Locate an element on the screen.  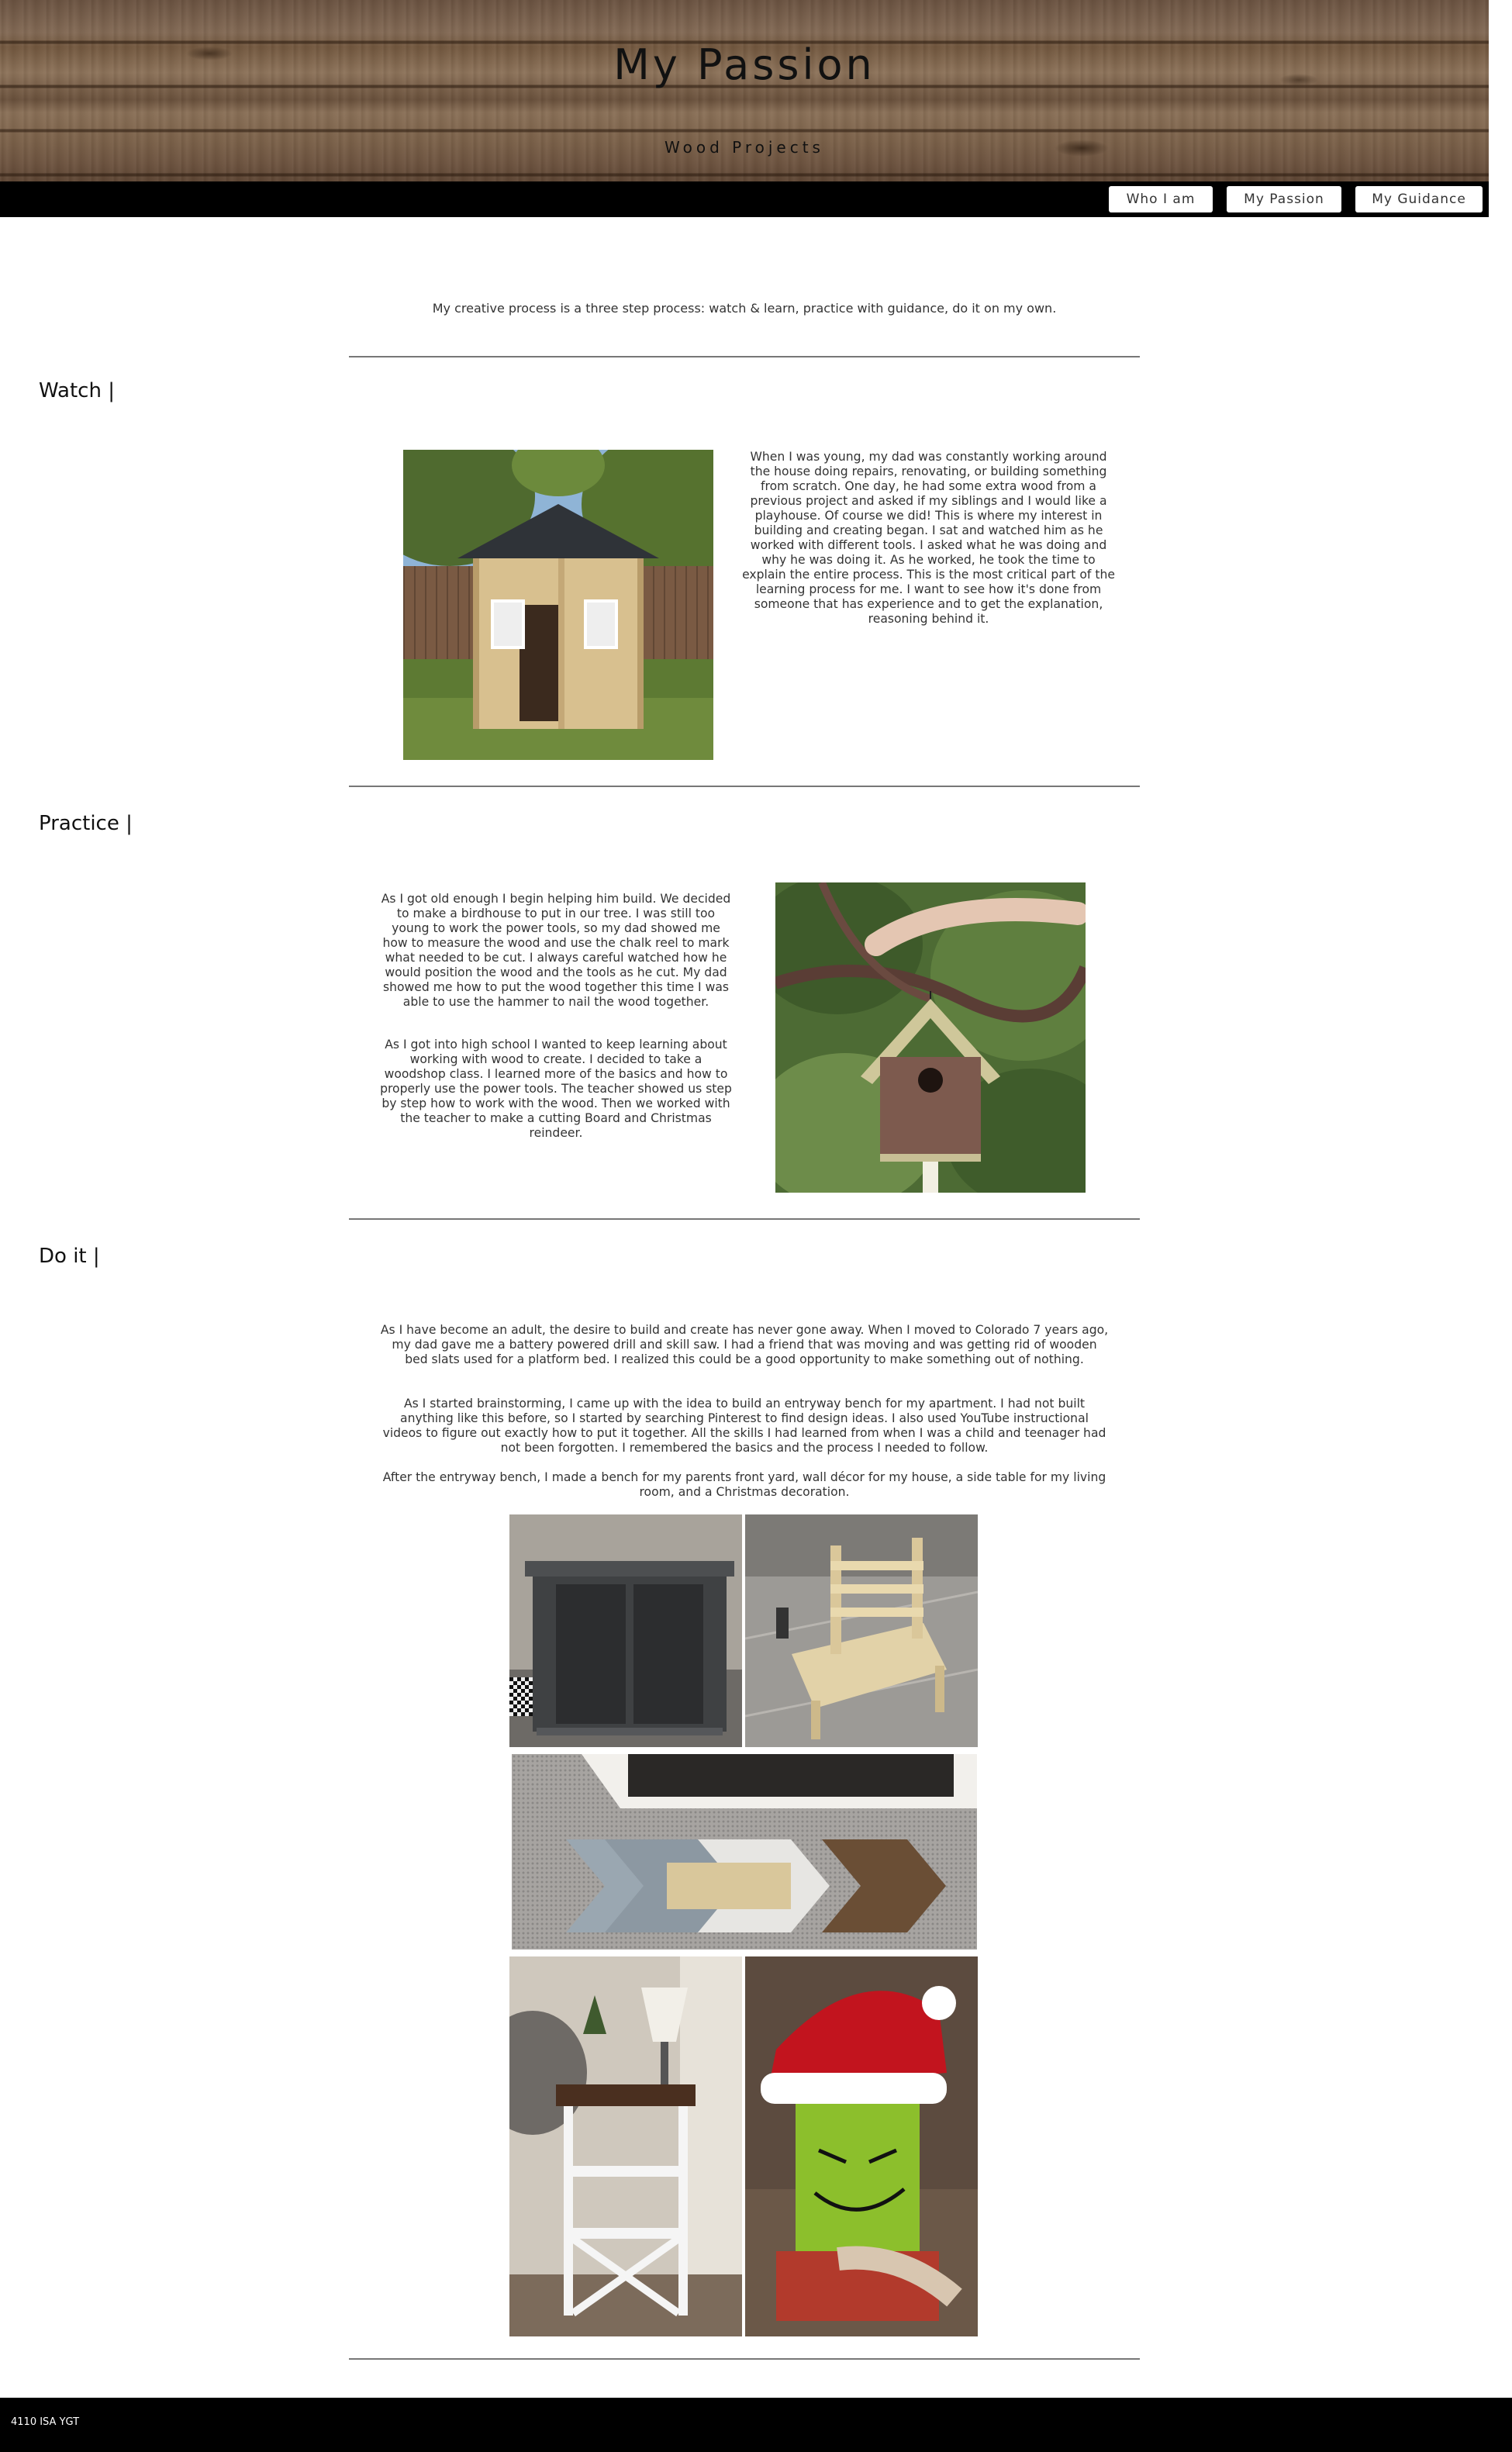
right-margin is located at coordinates (1500, 1199).